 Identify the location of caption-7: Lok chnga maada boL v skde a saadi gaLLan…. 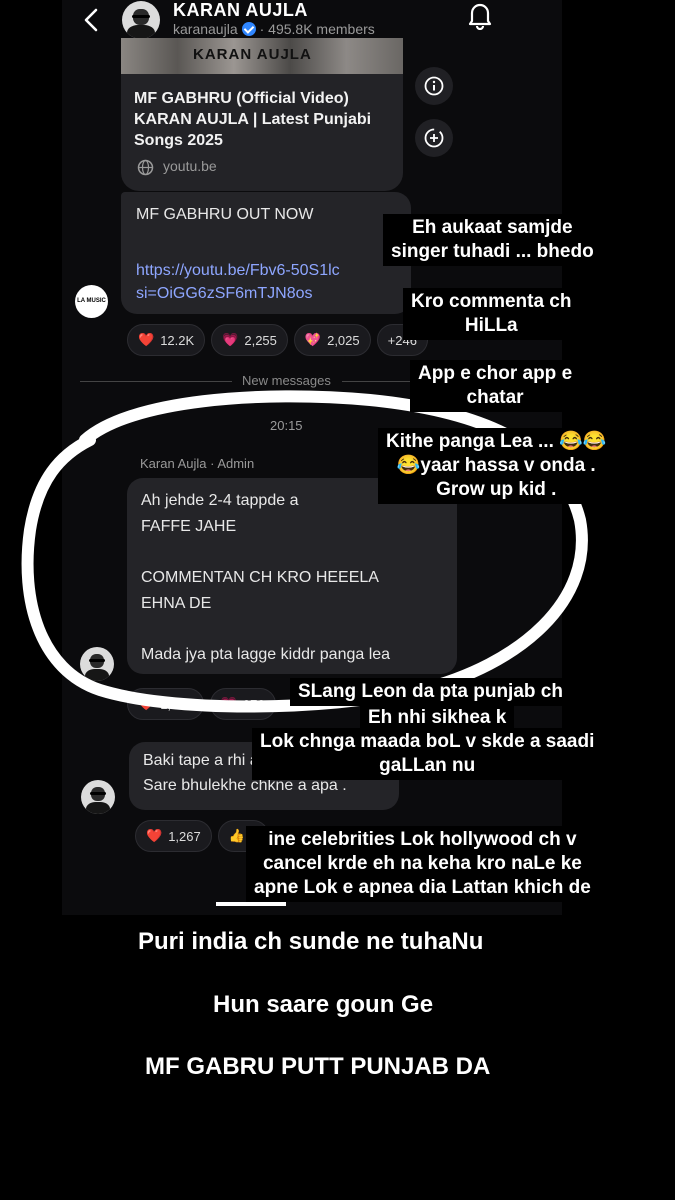
(427, 754).